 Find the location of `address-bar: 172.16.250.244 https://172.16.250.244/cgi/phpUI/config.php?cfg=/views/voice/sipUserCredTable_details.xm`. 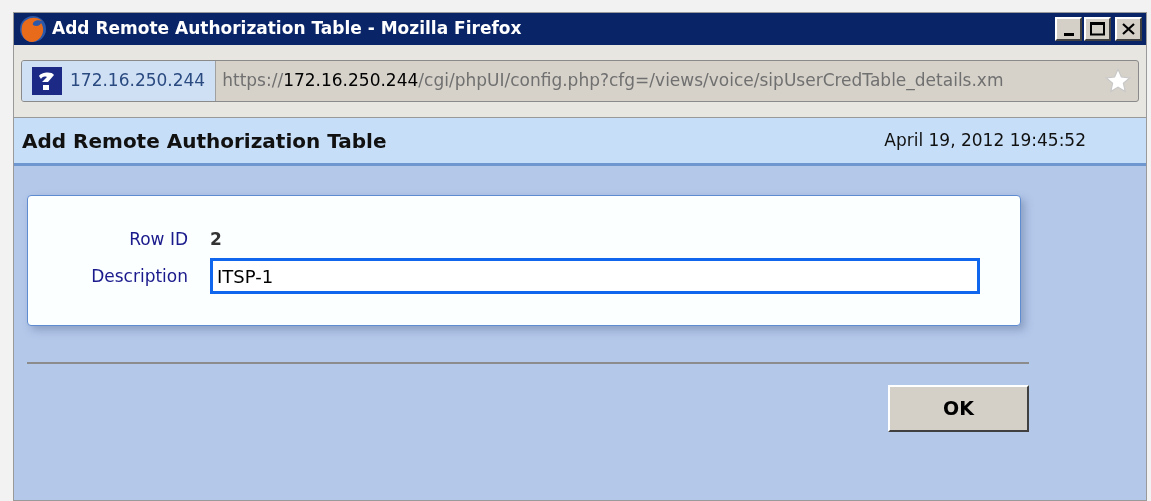

address-bar: 172.16.250.244 https://172.16.250.244/cgi/phpUI/config.php?cfg=/views/voice/sipUserCredTable_details.xm is located at coordinates (580, 81).